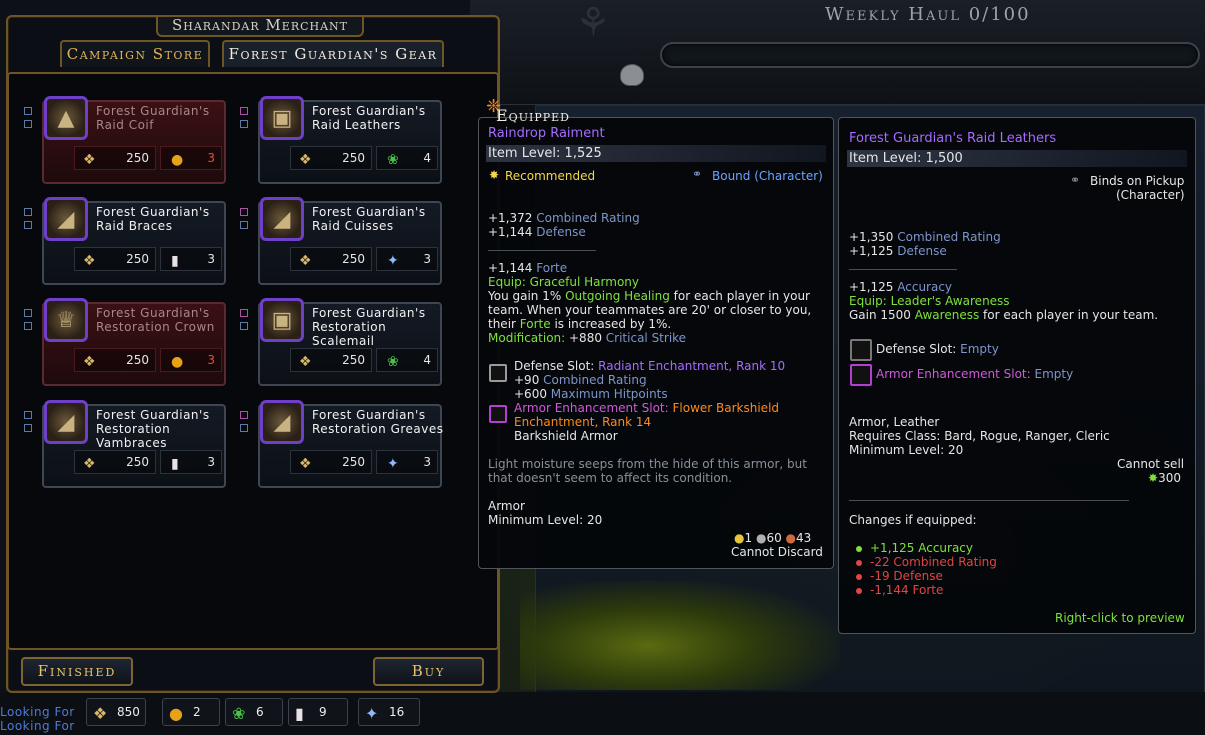 The height and width of the screenshot is (735, 1205). I want to click on store-item: ▣ Forest Guardian's Raid Leathers ❖ 250 ❀ 4, so click(342, 141).